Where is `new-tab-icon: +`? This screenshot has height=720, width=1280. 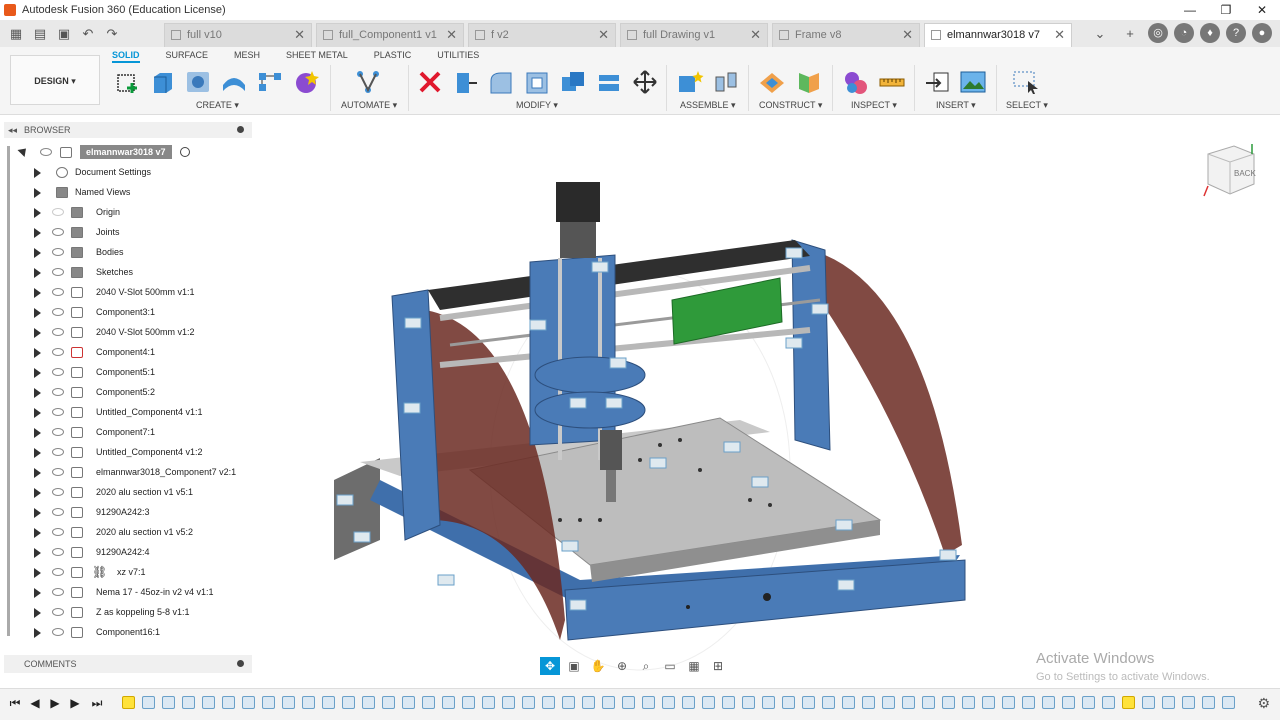 new-tab-icon: + is located at coordinates (1130, 34).